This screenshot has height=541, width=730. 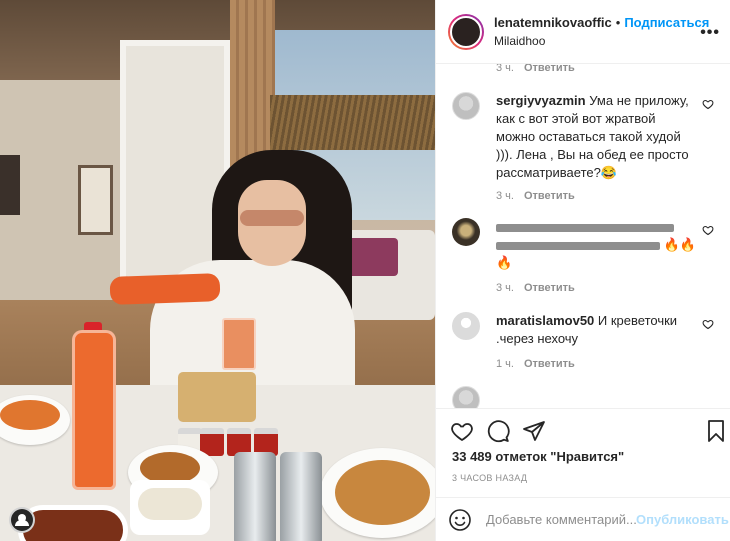 I want to click on commenter-username: maratislamov50, so click(x=545, y=320).